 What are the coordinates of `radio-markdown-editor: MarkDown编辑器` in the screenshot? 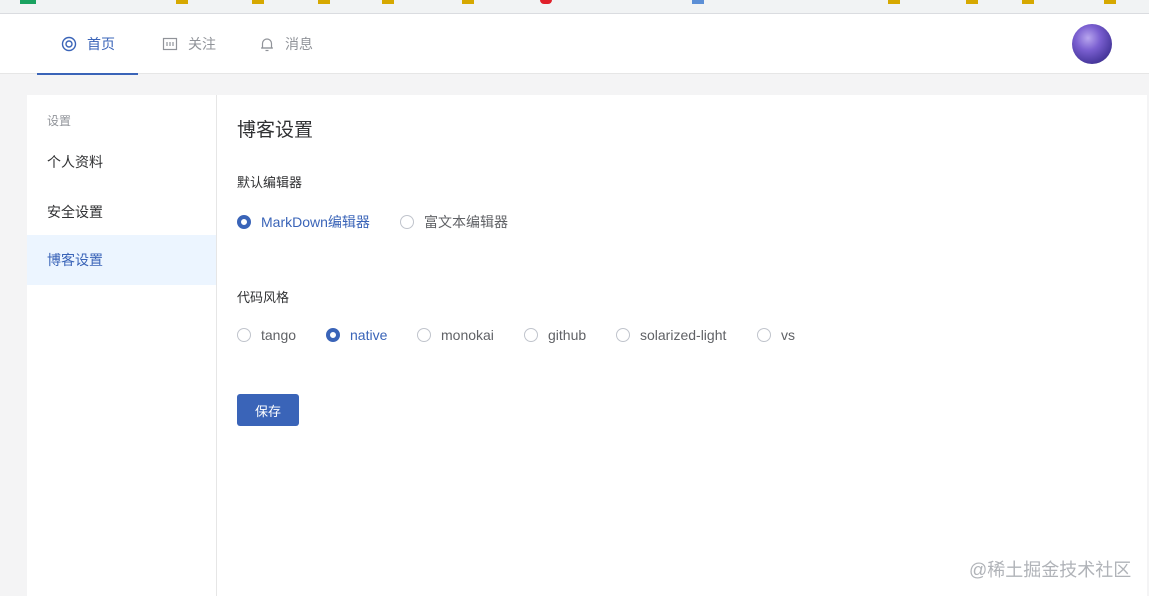 It's located at (303, 222).